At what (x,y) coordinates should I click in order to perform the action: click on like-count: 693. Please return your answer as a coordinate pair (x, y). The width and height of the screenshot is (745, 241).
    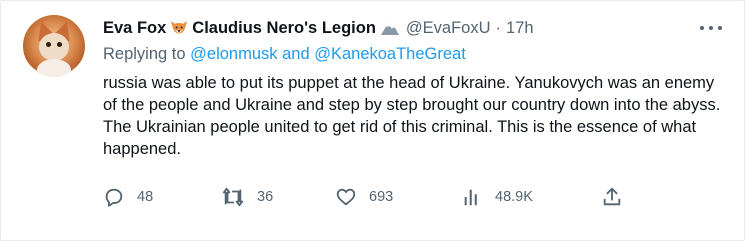
    Looking at the image, I should click on (381, 197).